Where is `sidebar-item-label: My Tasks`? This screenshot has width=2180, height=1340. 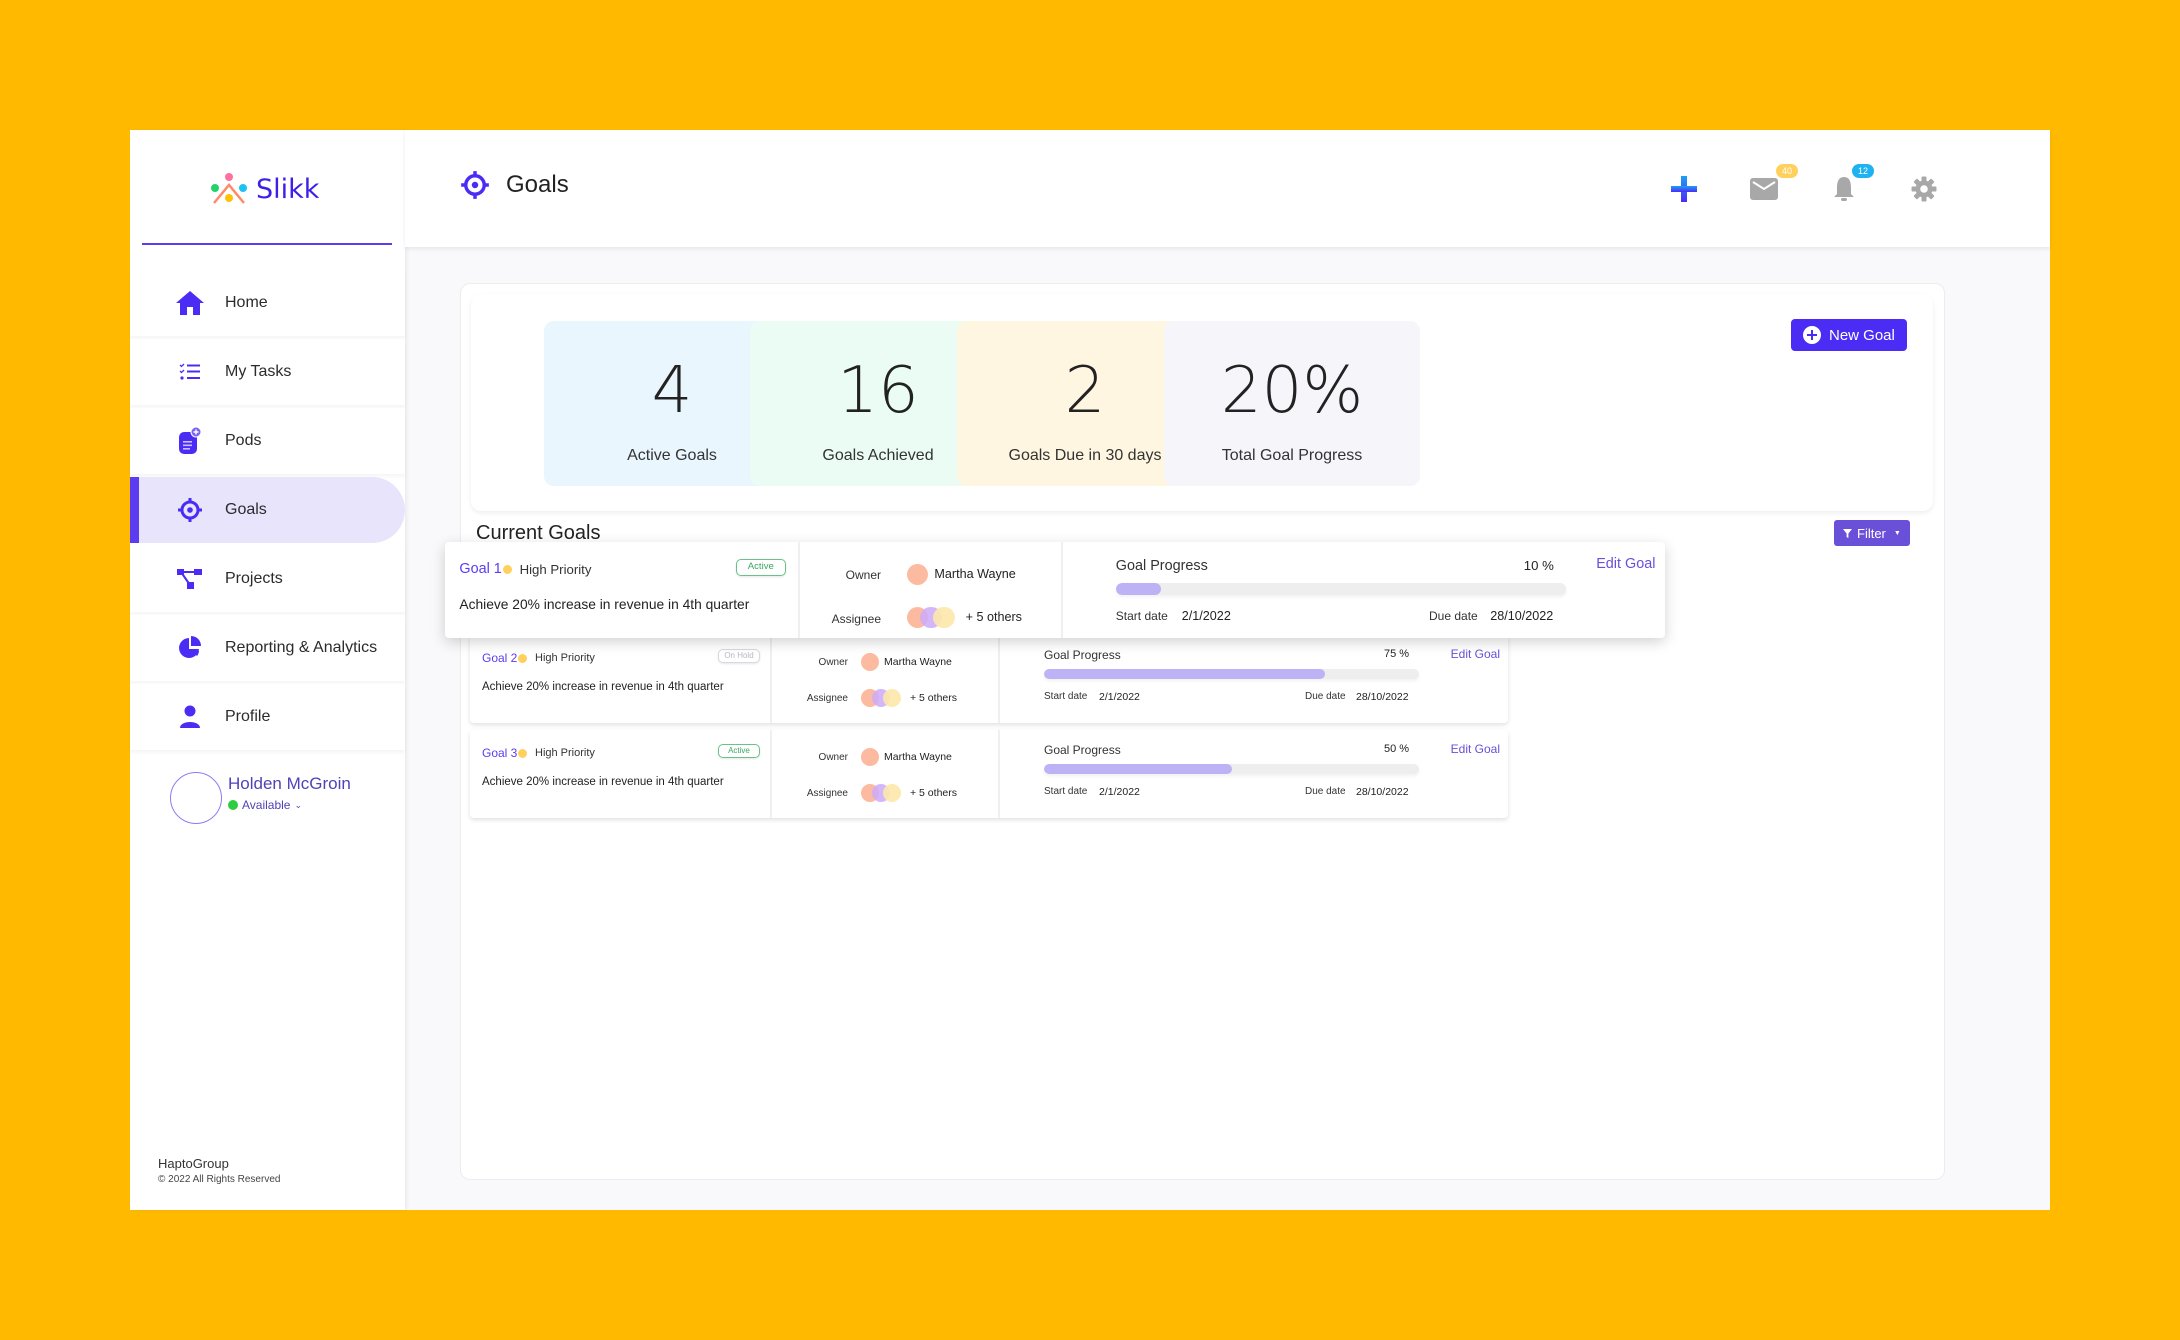
sidebar-item-label: My Tasks is located at coordinates (258, 371).